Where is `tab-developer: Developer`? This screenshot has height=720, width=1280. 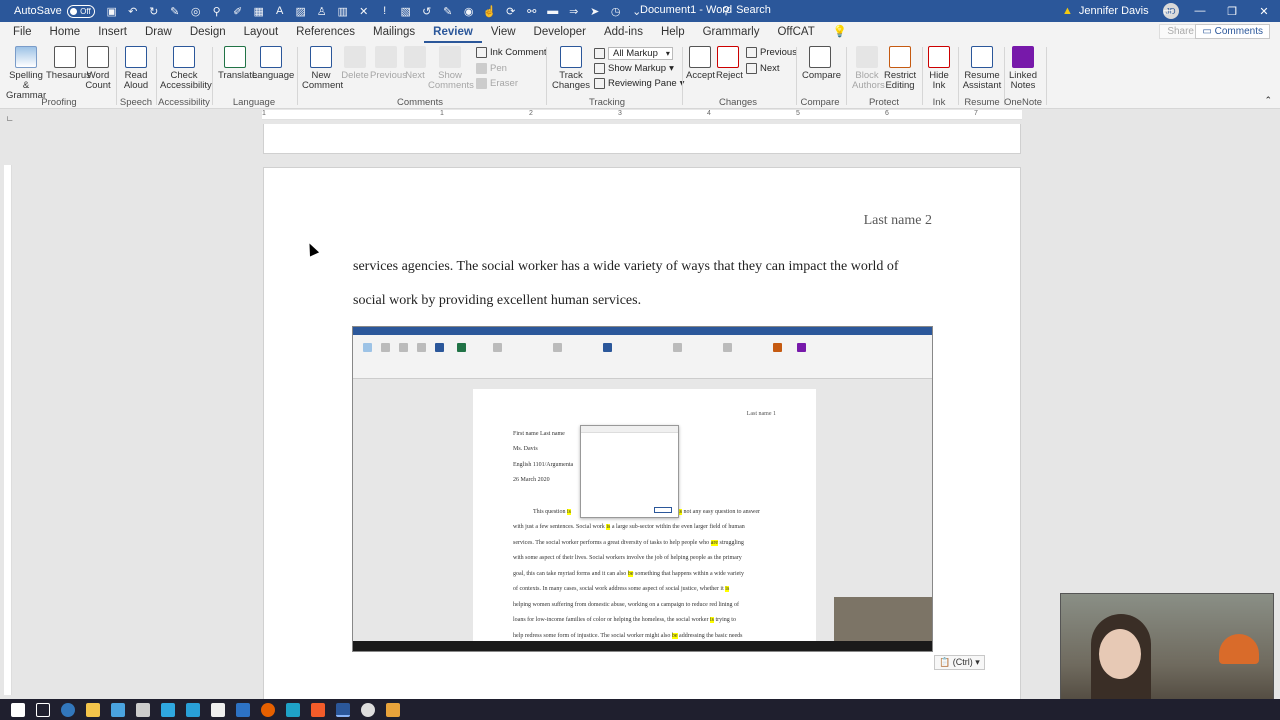 tab-developer: Developer is located at coordinates (560, 32).